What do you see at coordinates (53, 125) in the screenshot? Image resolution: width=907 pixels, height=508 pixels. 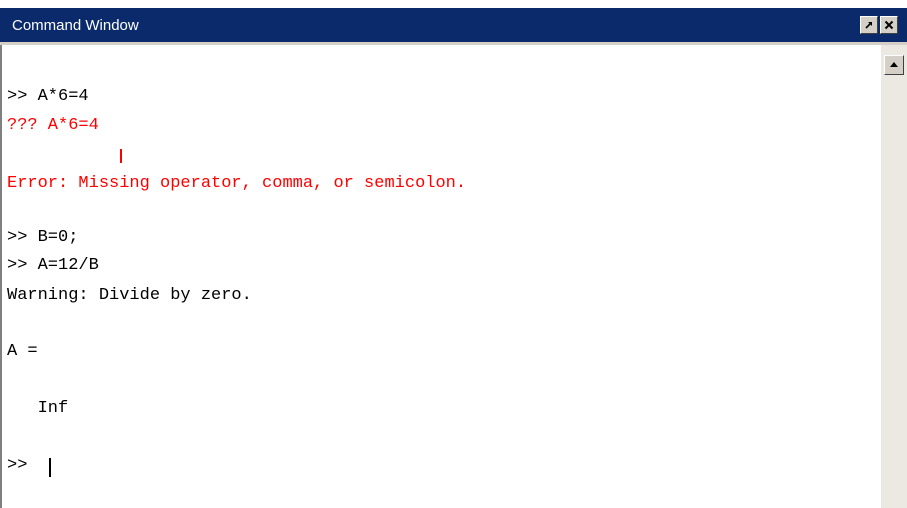 I see `console-line-error: ??? A*6=4` at bounding box center [53, 125].